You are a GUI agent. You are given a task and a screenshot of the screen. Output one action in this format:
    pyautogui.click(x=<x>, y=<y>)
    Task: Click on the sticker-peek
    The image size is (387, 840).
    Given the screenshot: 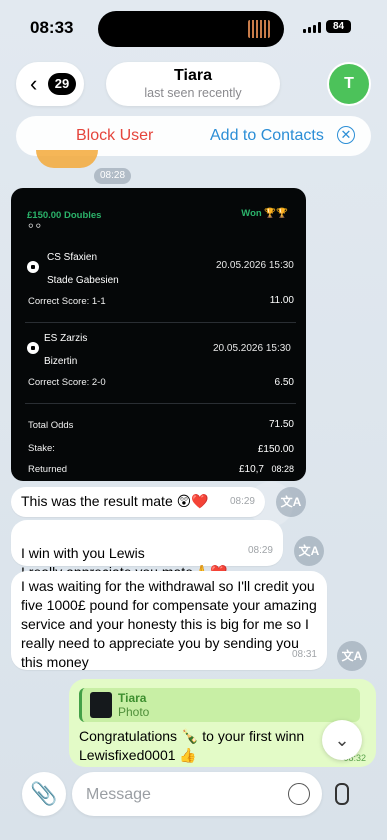 What is the action you would take?
    pyautogui.click(x=67, y=159)
    